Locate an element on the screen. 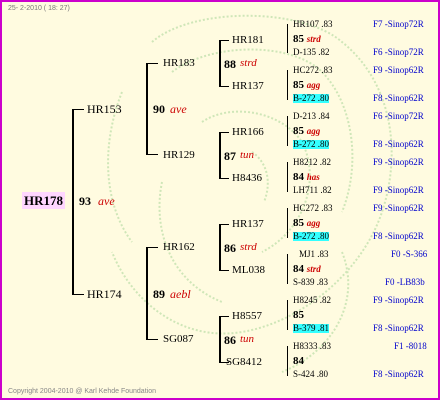 This screenshot has width=440, height=400. gen4-horse-highlighted: B-379 .81 is located at coordinates (311, 328).